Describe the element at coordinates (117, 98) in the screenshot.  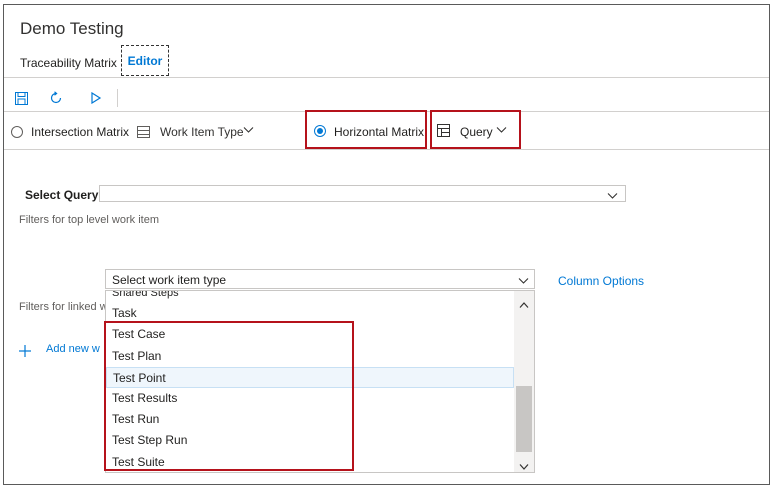
I see `toolbar-separator` at that location.